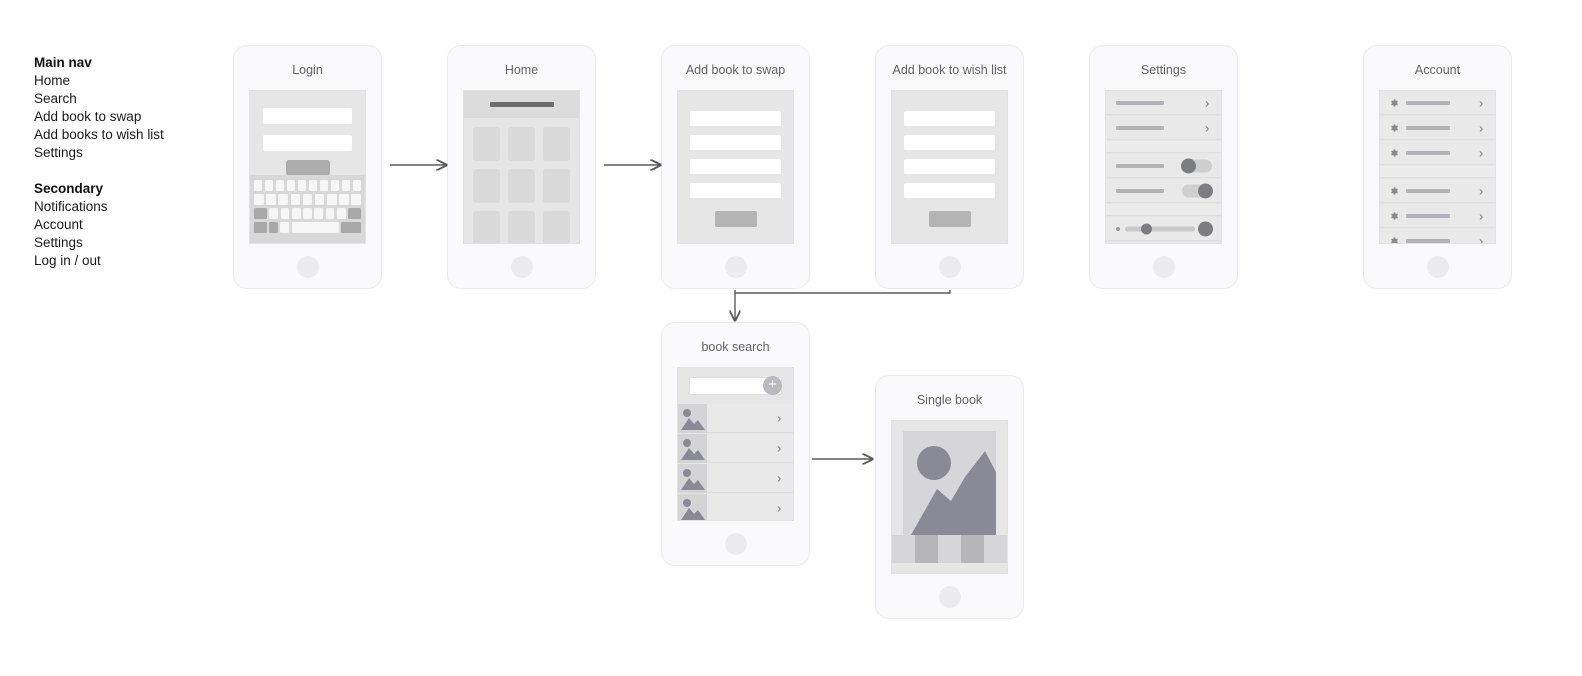  Describe the element at coordinates (129, 117) in the screenshot. I see `nav-item-add-book-to-swap: Add book to swap` at that location.